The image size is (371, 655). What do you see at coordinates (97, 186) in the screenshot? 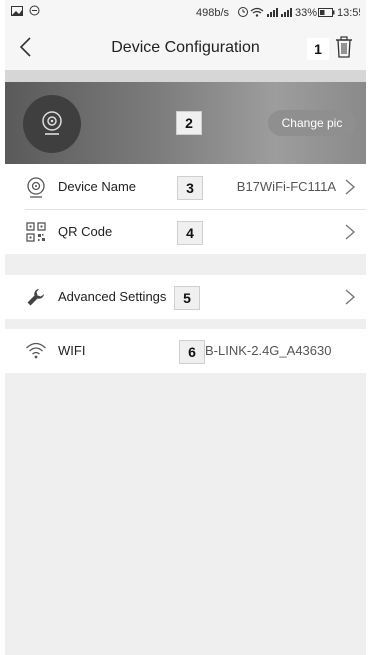
I see `device-name-label: Device Name` at bounding box center [97, 186].